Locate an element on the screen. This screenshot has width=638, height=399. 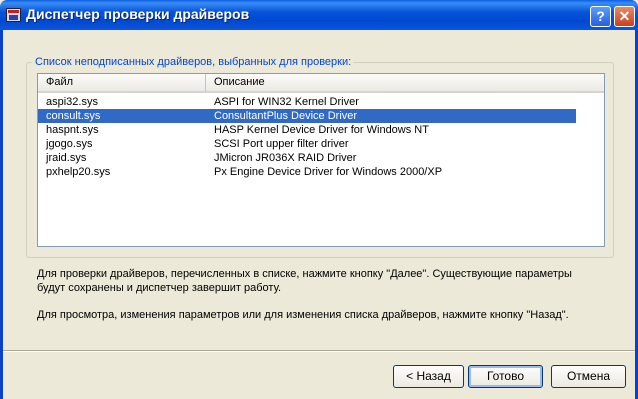
list-item-selected: consult.sys ConsultantPlus Device Driver is located at coordinates (307, 116).